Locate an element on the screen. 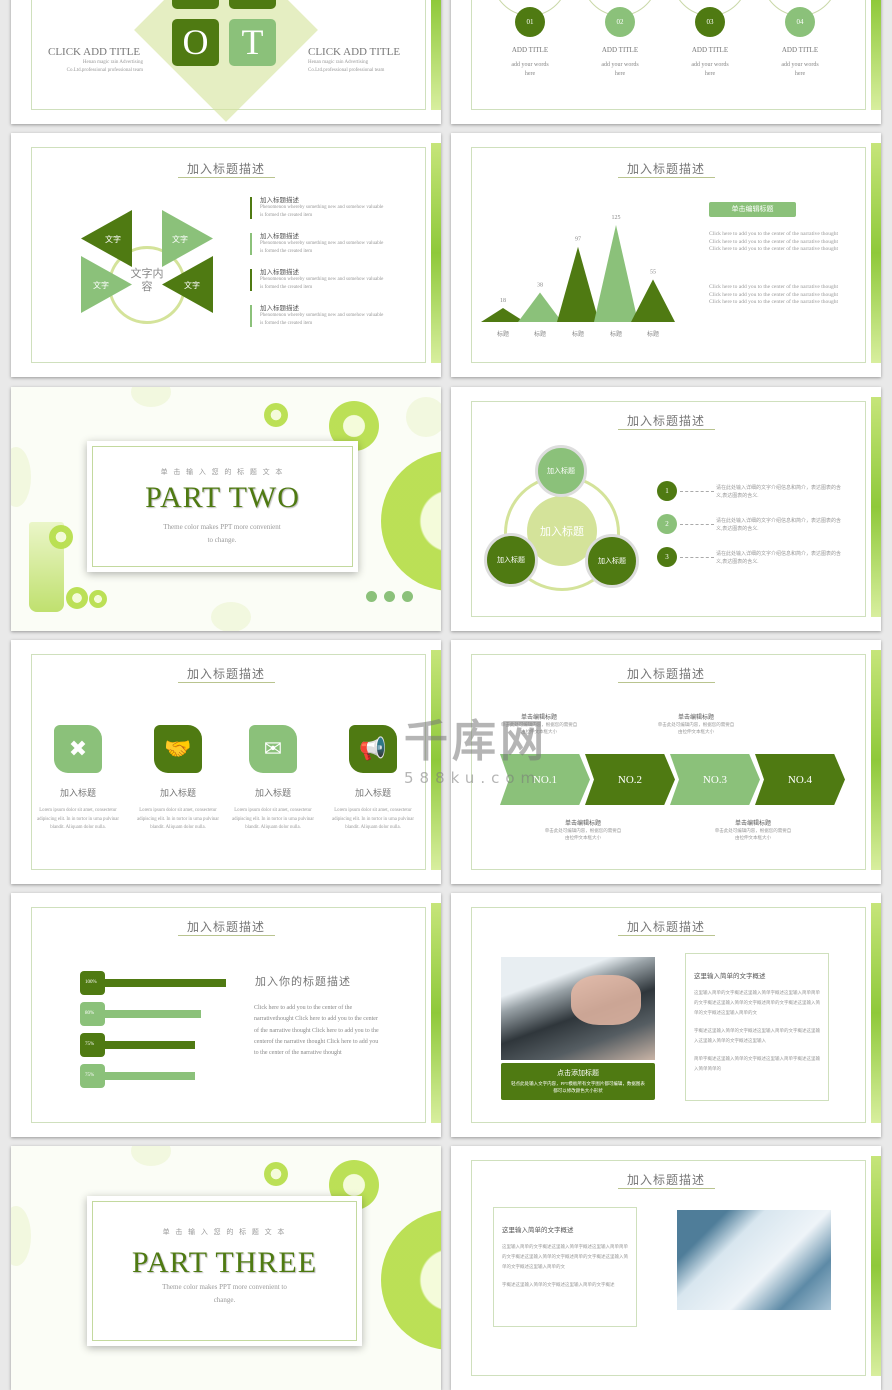 This screenshot has height=1390, width=892. list-text: 请在此处输入详细的文字介绍信息和简介，表达图表的含义,表达图表的含义. is located at coordinates (779, 558).